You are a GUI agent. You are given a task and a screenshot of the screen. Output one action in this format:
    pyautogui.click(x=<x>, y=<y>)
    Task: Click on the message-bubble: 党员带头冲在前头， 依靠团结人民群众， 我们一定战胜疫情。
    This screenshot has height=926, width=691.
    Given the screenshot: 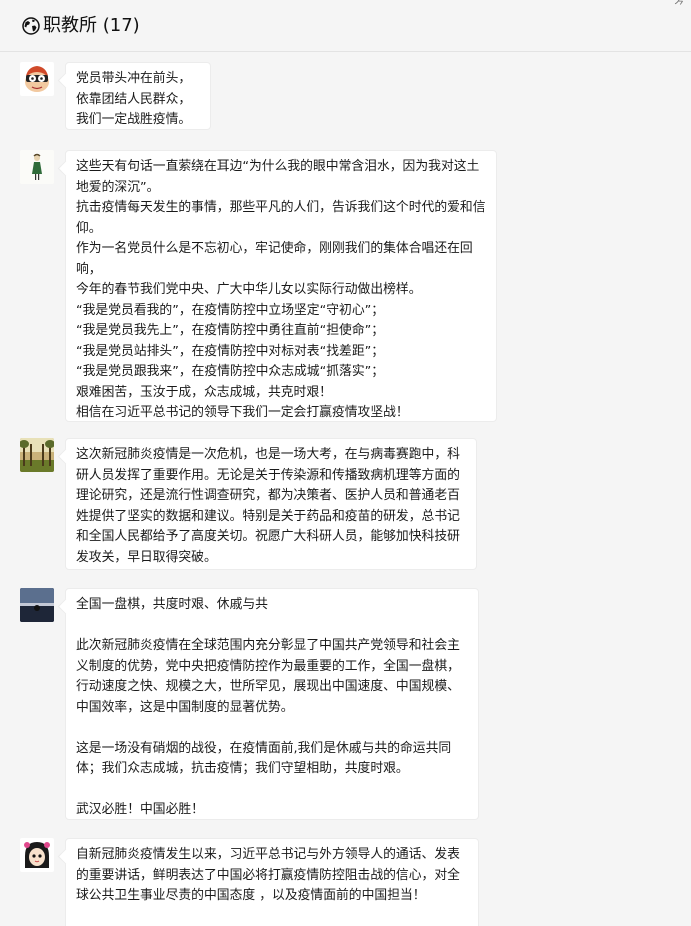 What is the action you would take?
    pyautogui.click(x=138, y=96)
    